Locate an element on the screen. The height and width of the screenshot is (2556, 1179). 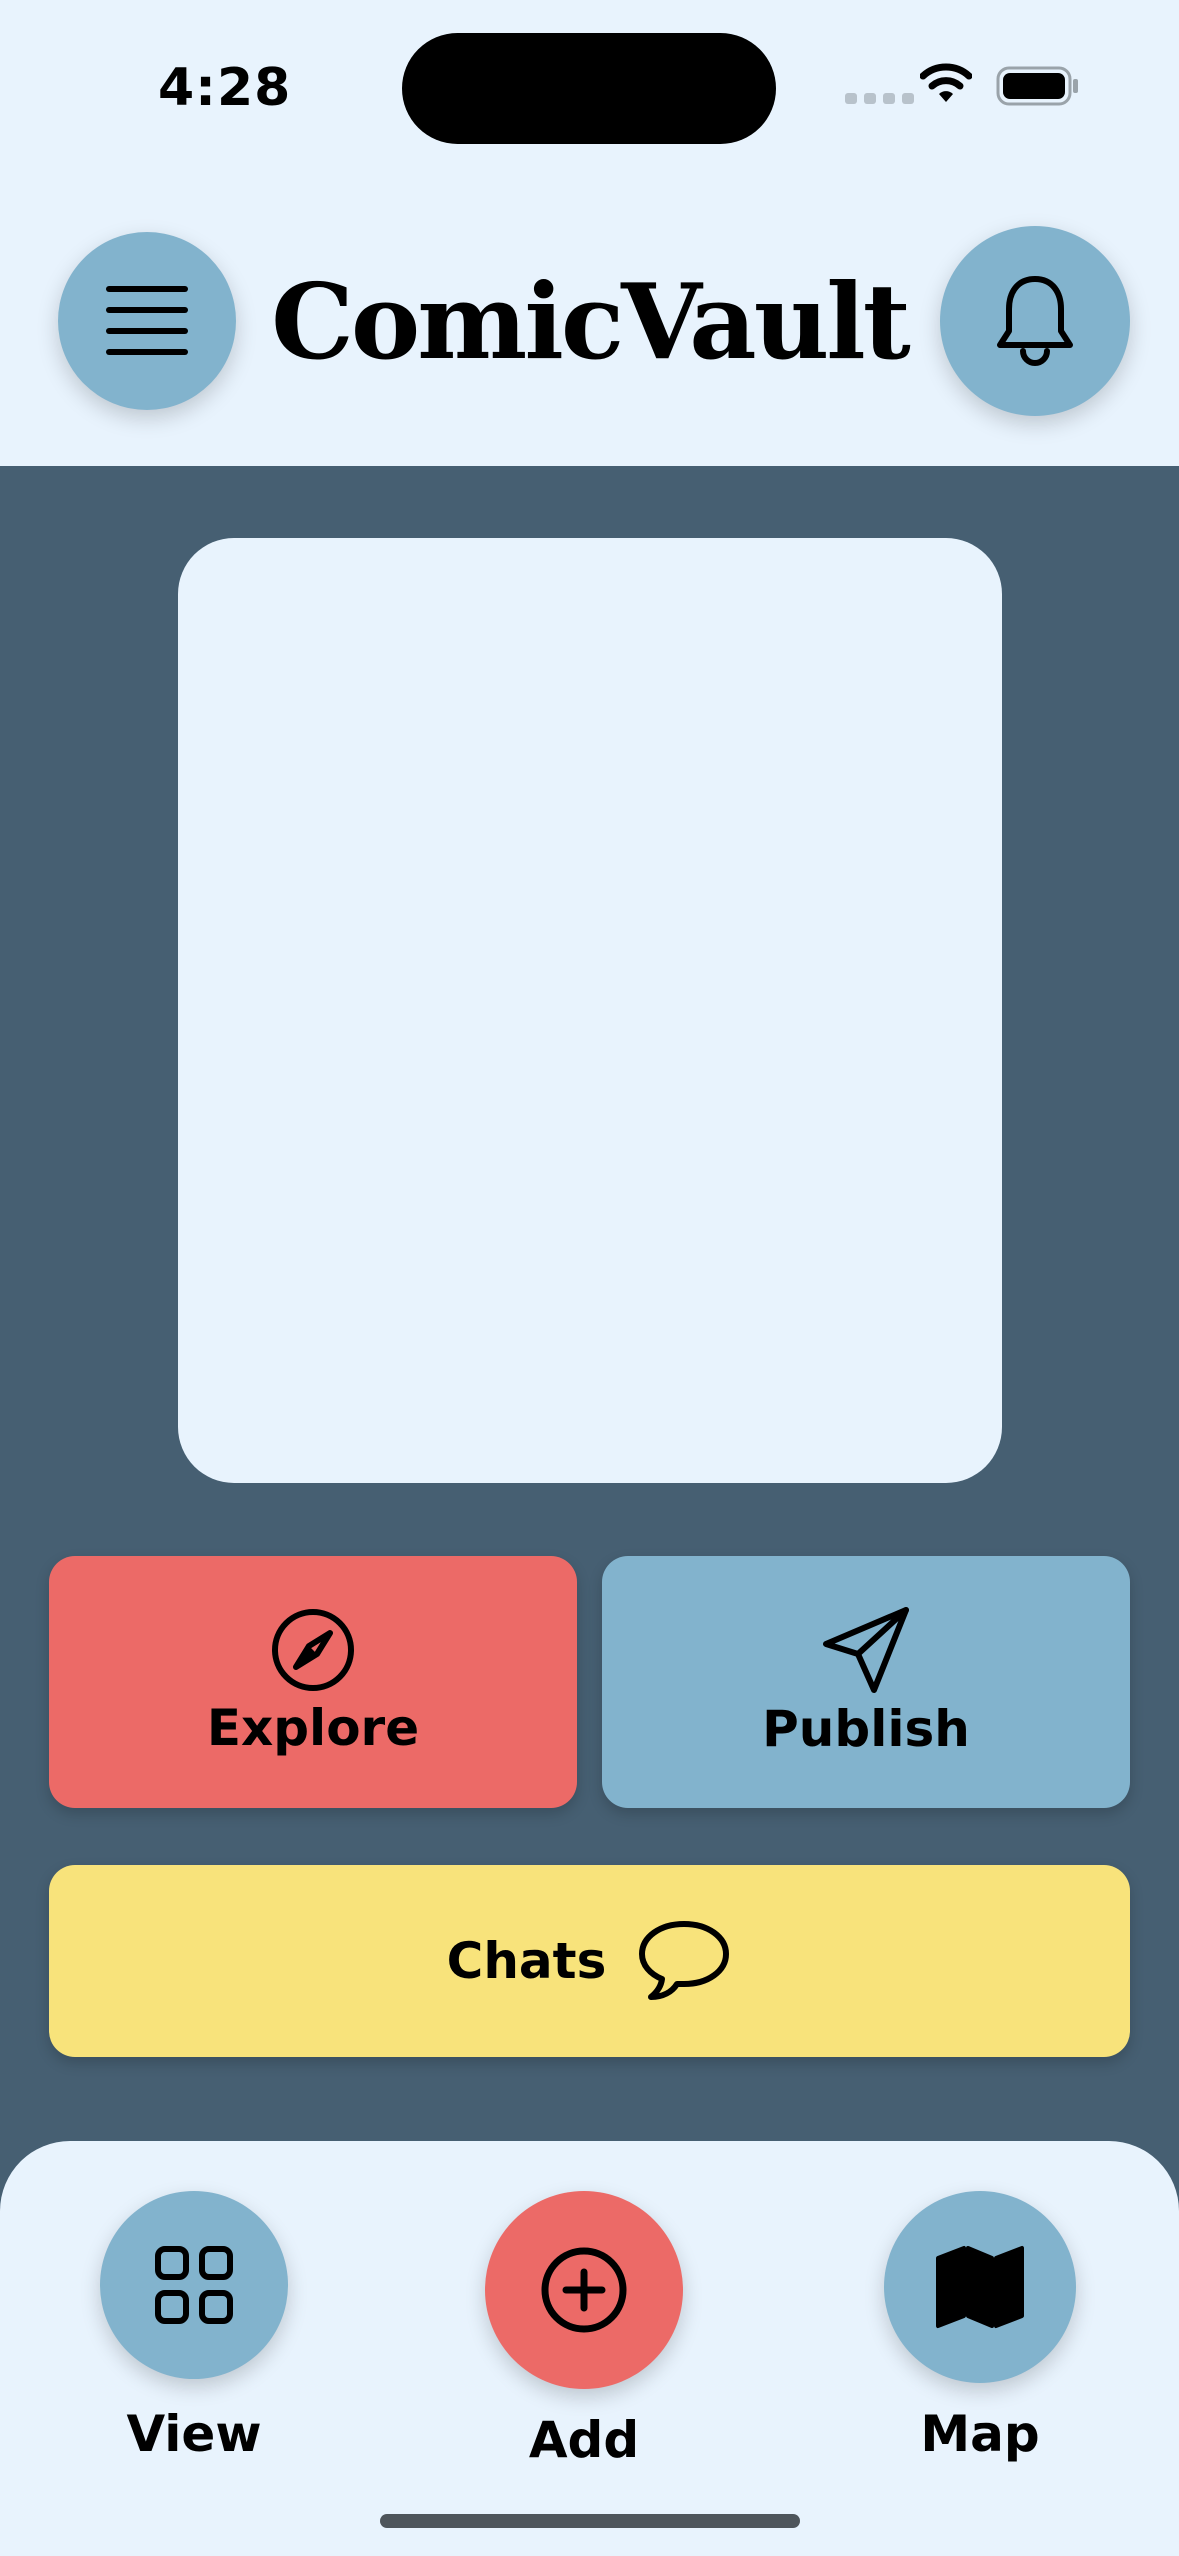
grid-icon is located at coordinates (194, 2285).